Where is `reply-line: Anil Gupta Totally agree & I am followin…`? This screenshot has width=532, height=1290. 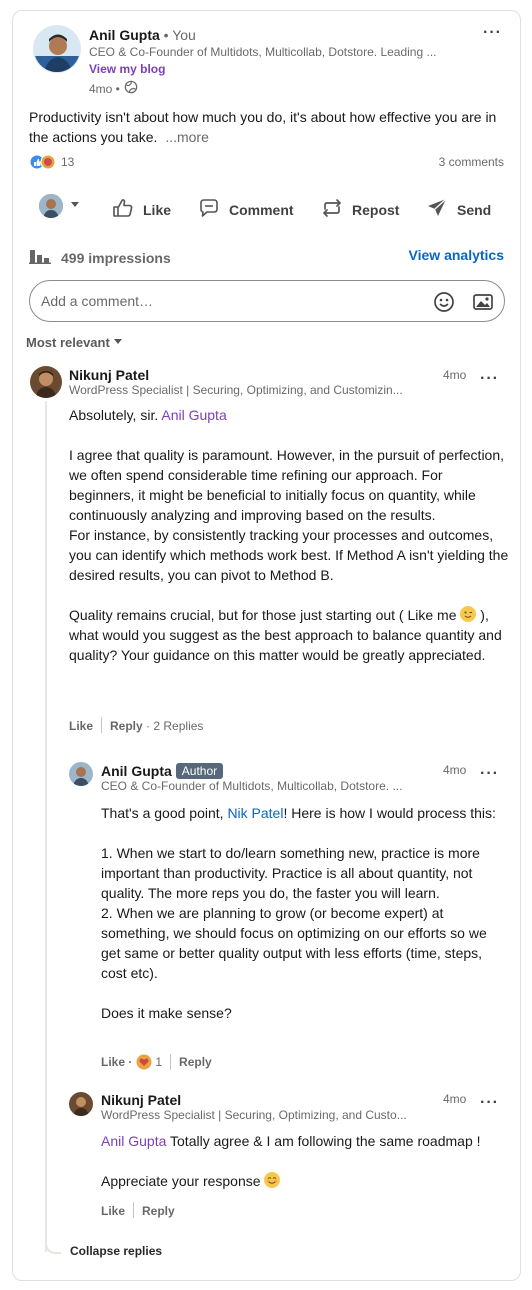 reply-line: Anil Gupta Totally agree & I am followin… is located at coordinates (291, 1141).